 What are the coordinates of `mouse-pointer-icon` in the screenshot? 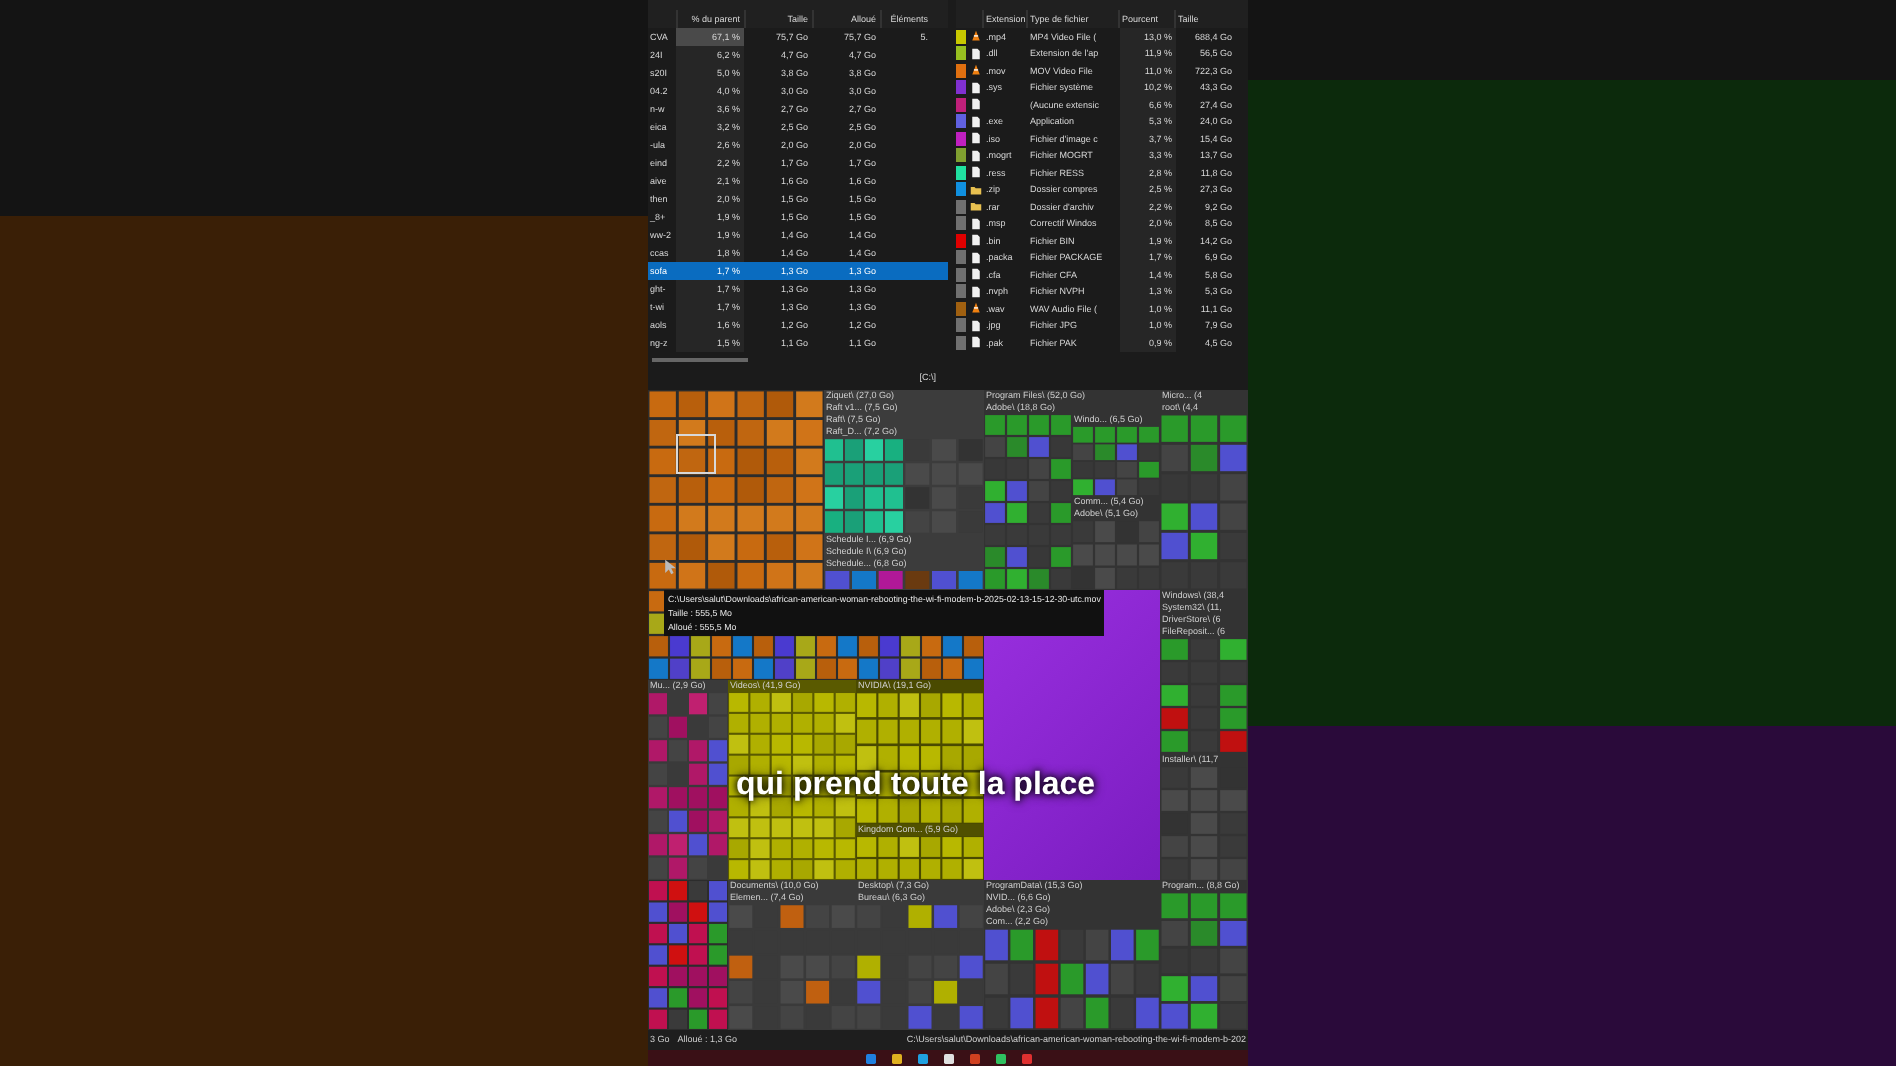 It's located at (670, 567).